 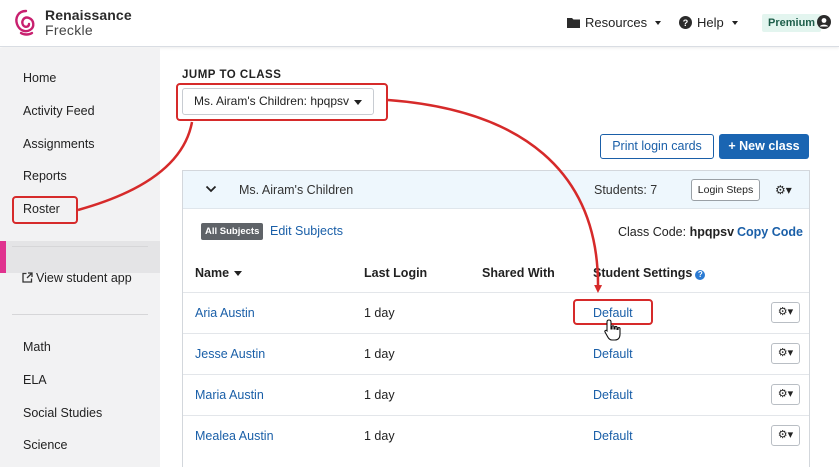 What do you see at coordinates (764, 146) in the screenshot?
I see `new-class-button: + New class` at bounding box center [764, 146].